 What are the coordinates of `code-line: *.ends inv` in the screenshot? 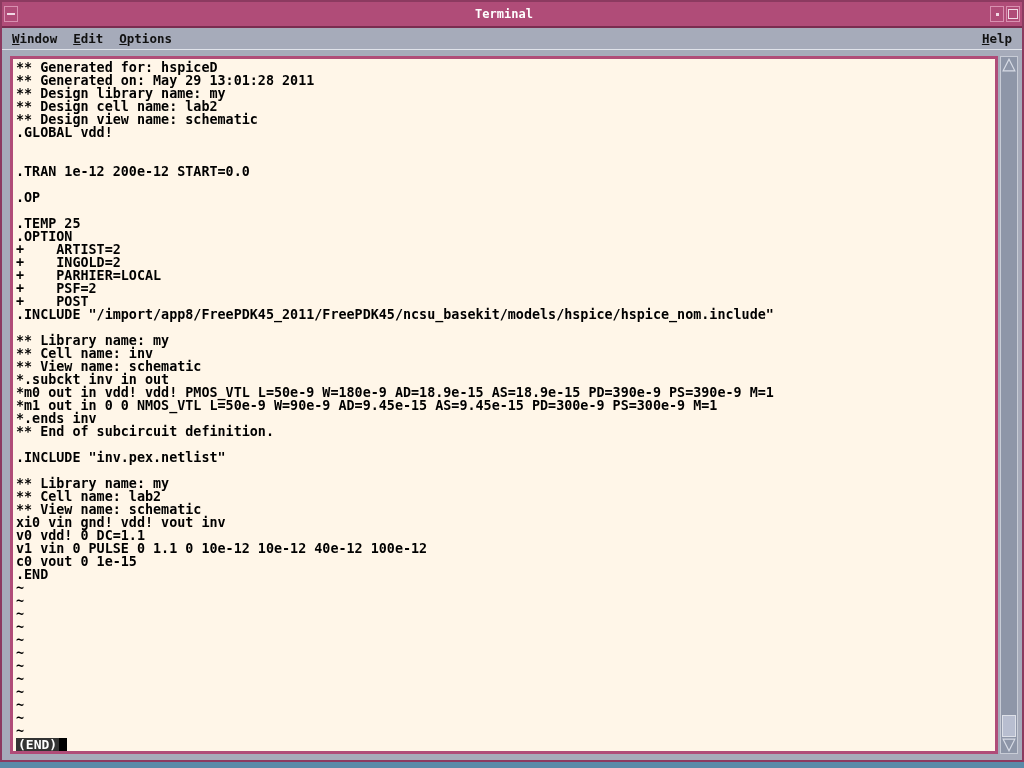 It's located at (56, 418).